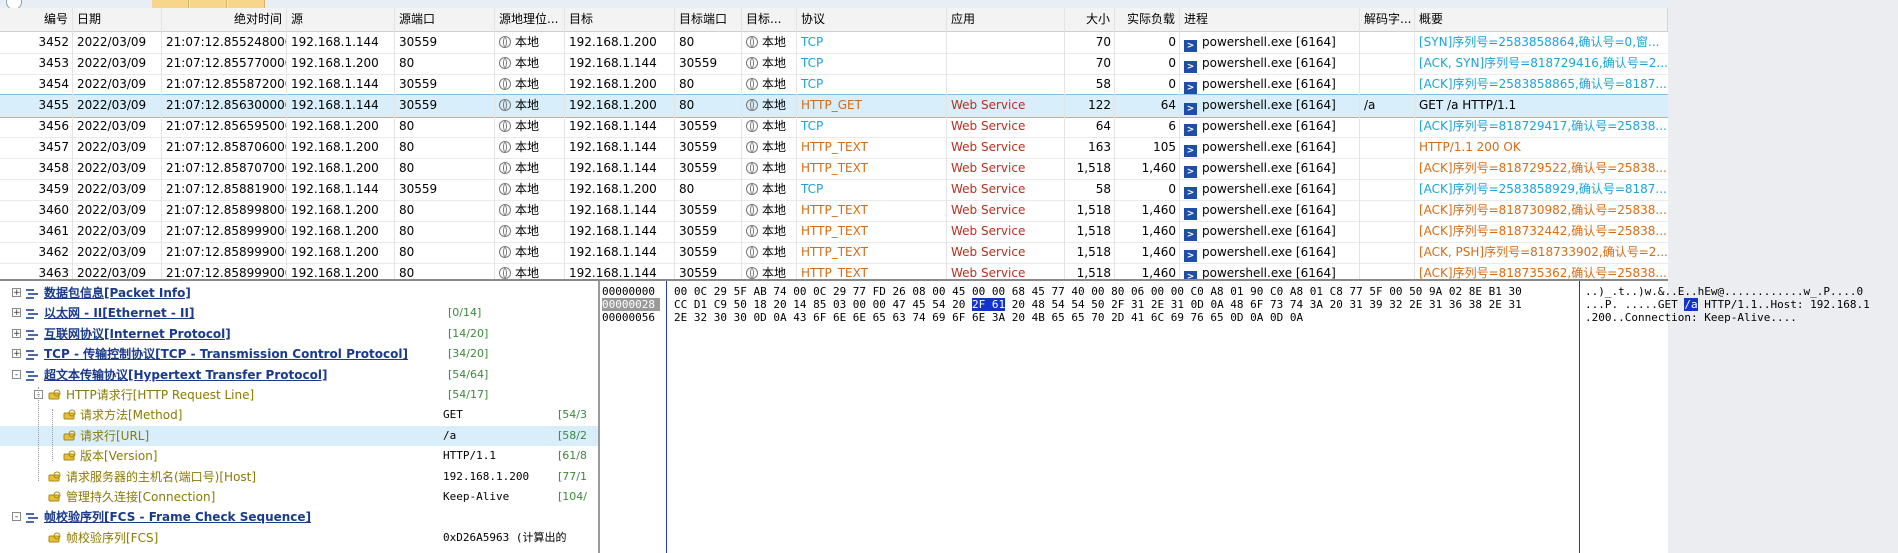 The image size is (1898, 553). Describe the element at coordinates (445, 19) in the screenshot. I see `column-header-source-port: 源端口` at that location.